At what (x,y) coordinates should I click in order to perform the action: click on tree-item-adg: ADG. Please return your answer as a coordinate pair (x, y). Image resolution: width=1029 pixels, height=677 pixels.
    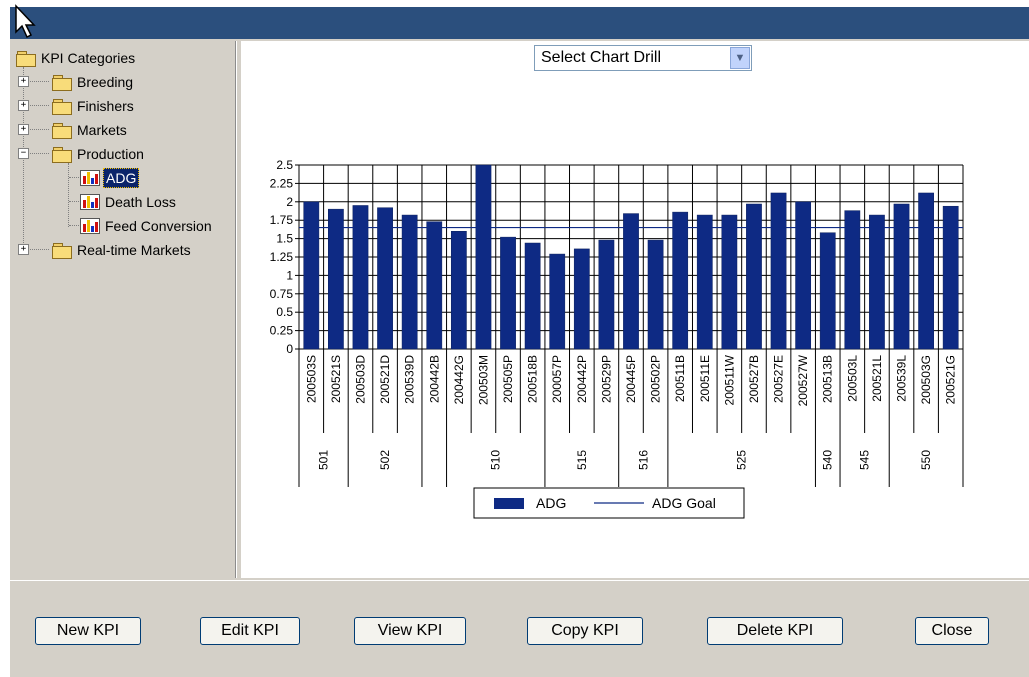
    Looking at the image, I should click on (110, 178).